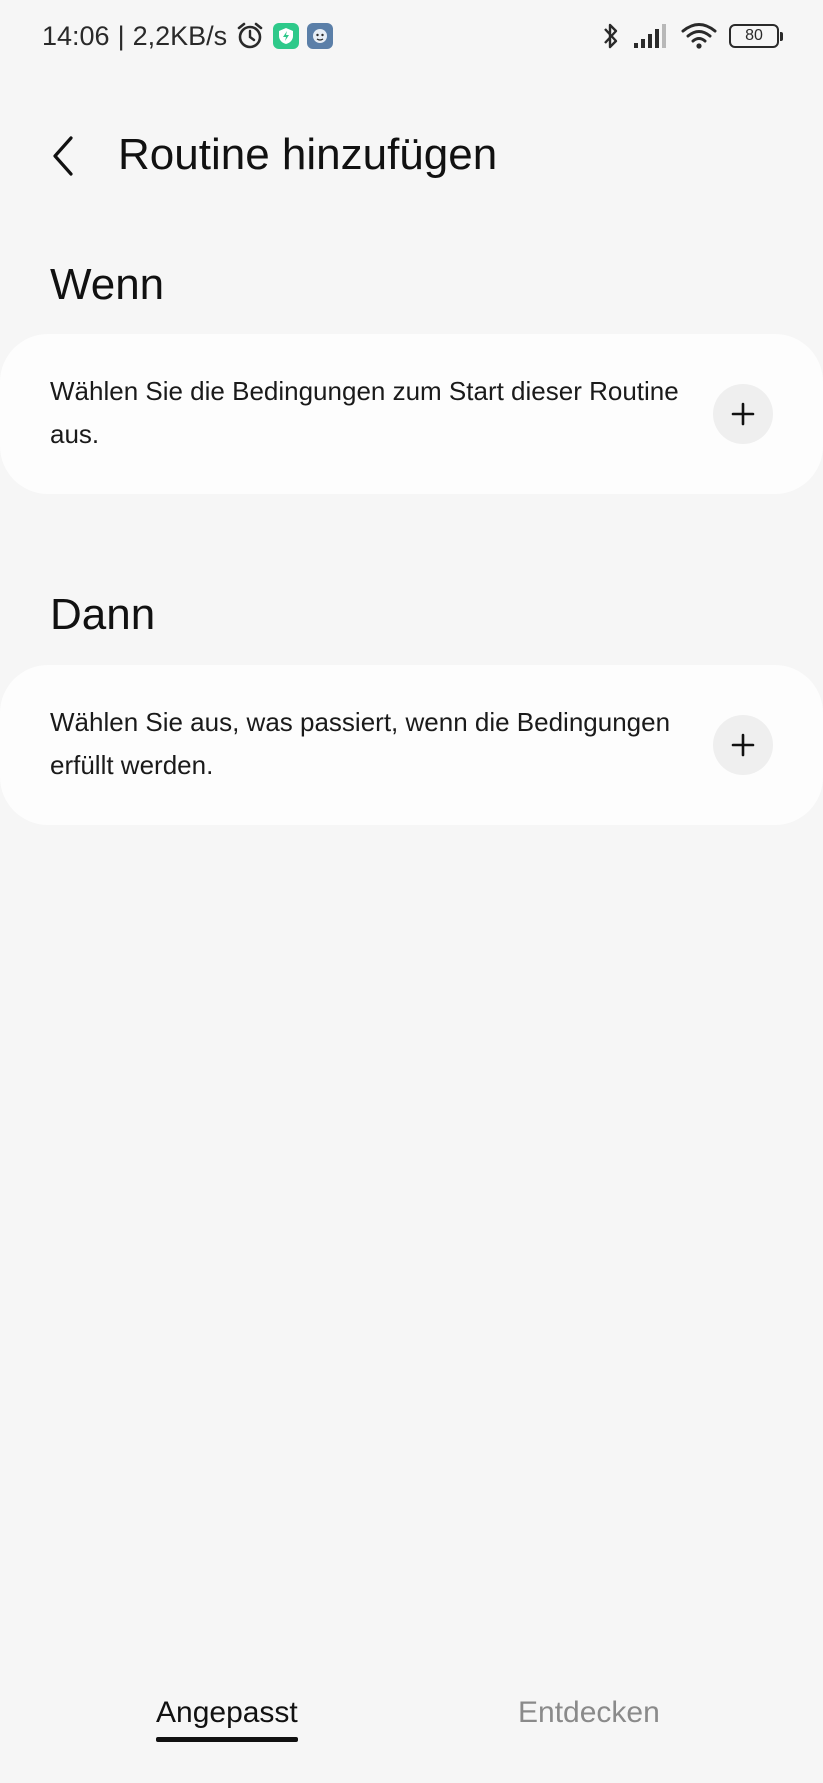  I want to click on add-condition-button, so click(743, 414).